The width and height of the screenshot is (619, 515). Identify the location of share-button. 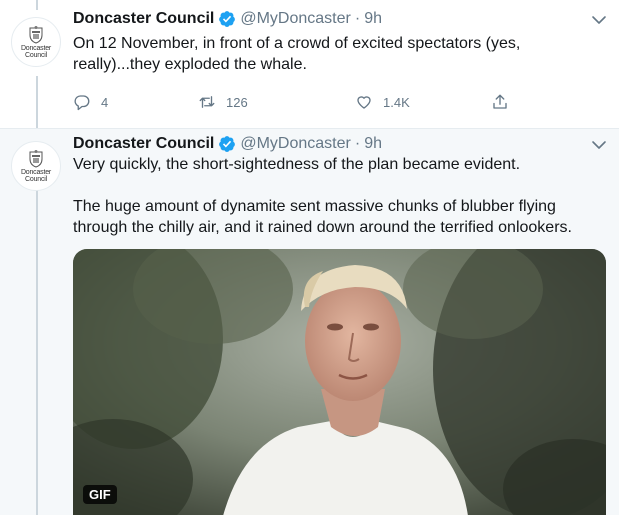
(505, 102).